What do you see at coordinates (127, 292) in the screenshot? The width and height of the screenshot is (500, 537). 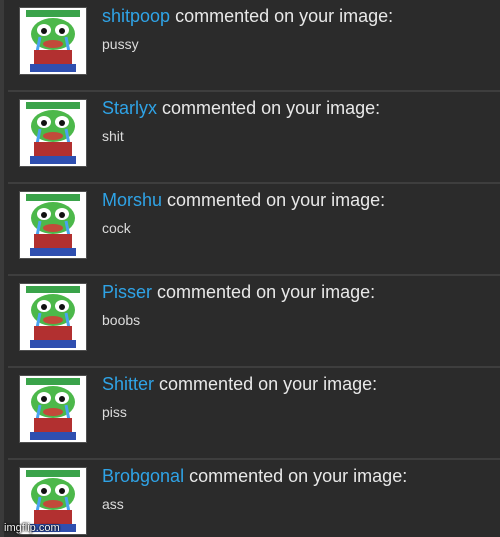 I see `username-link: Pisser` at bounding box center [127, 292].